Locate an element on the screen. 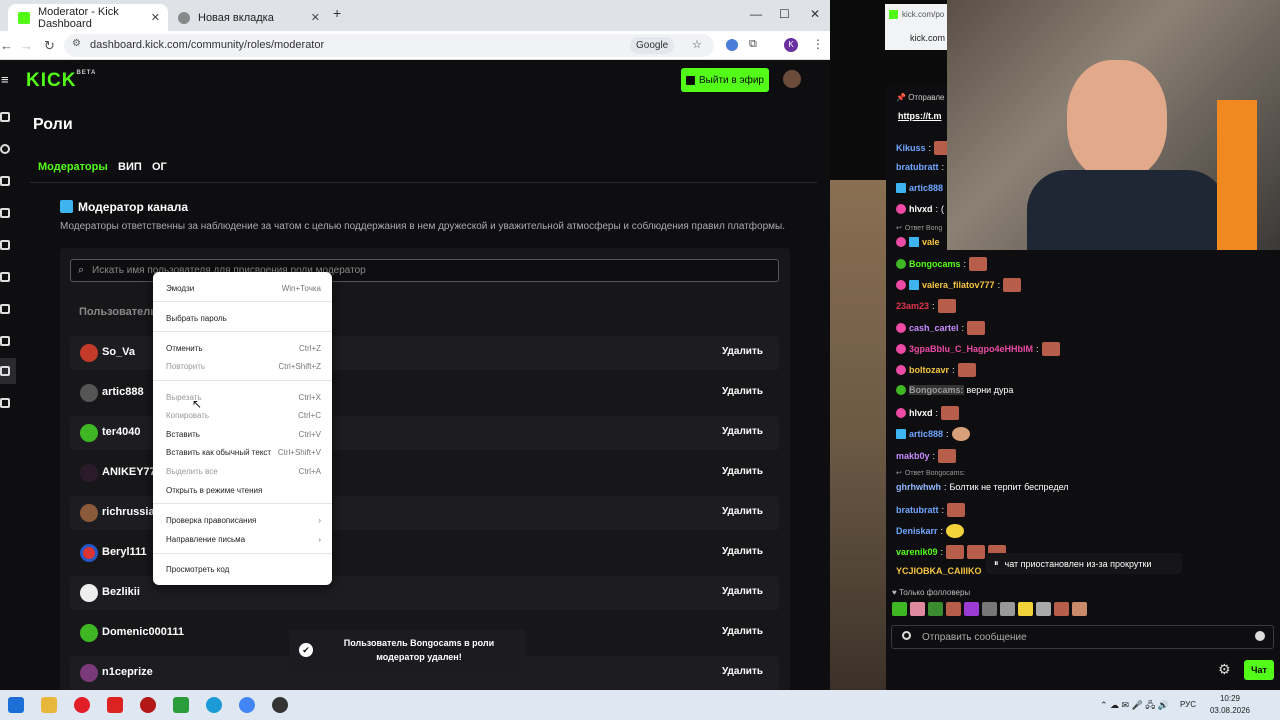 This screenshot has width=1280, height=720. chat-username: boltozavr is located at coordinates (929, 370).